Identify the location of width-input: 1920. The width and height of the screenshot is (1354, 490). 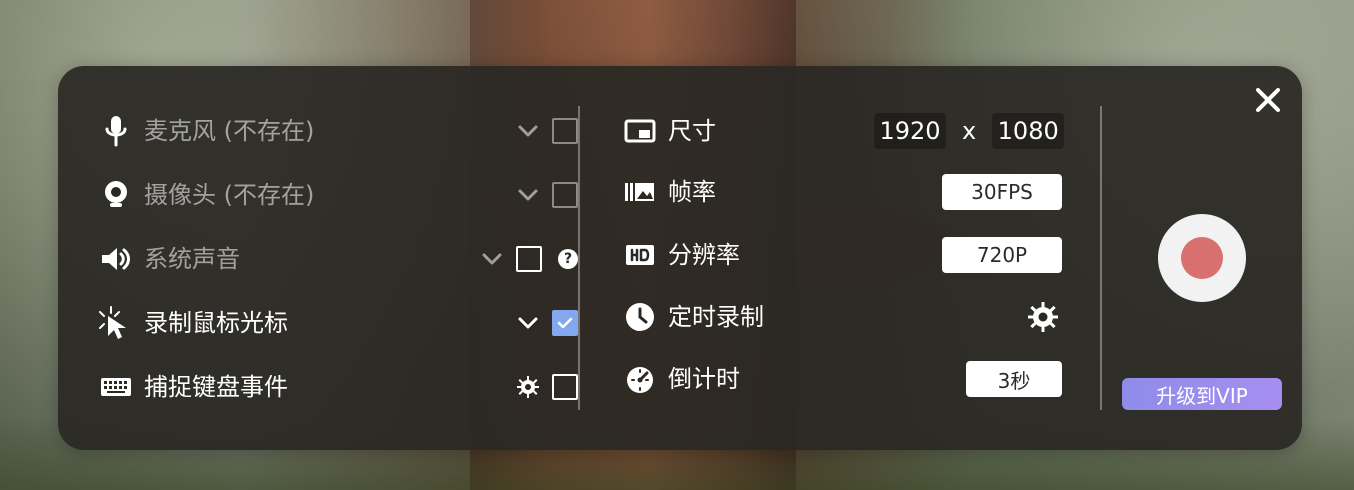
(910, 131).